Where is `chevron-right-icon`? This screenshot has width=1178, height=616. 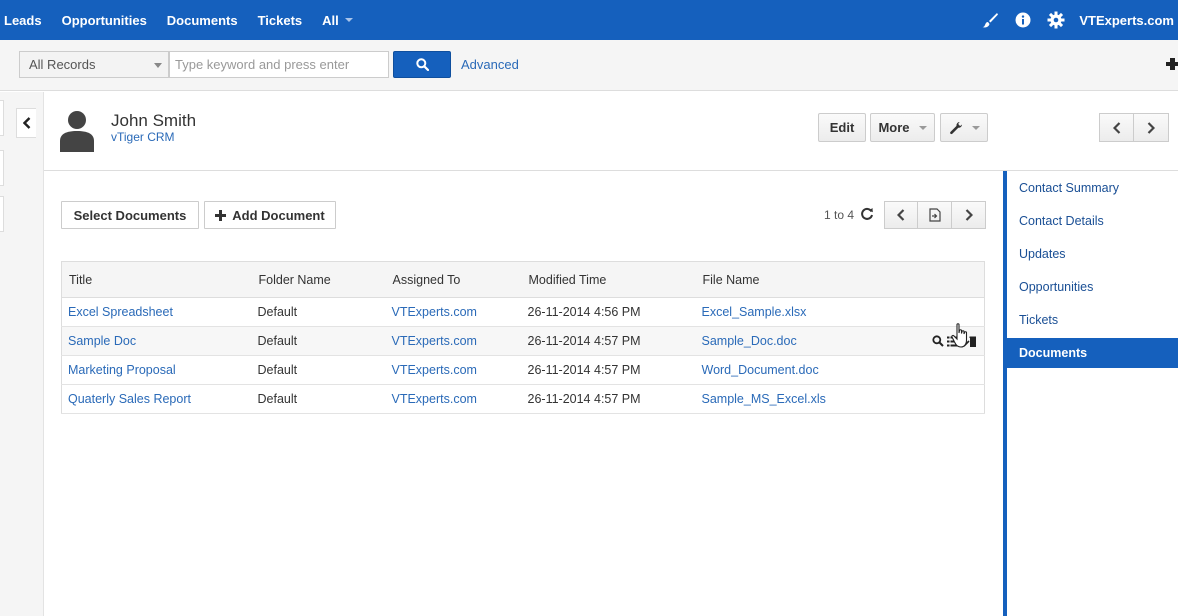 chevron-right-icon is located at coordinates (1151, 127).